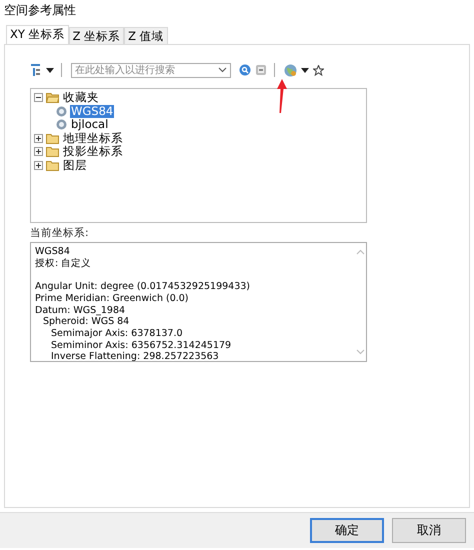 The image size is (474, 550). I want to click on database-icon, so click(261, 70).